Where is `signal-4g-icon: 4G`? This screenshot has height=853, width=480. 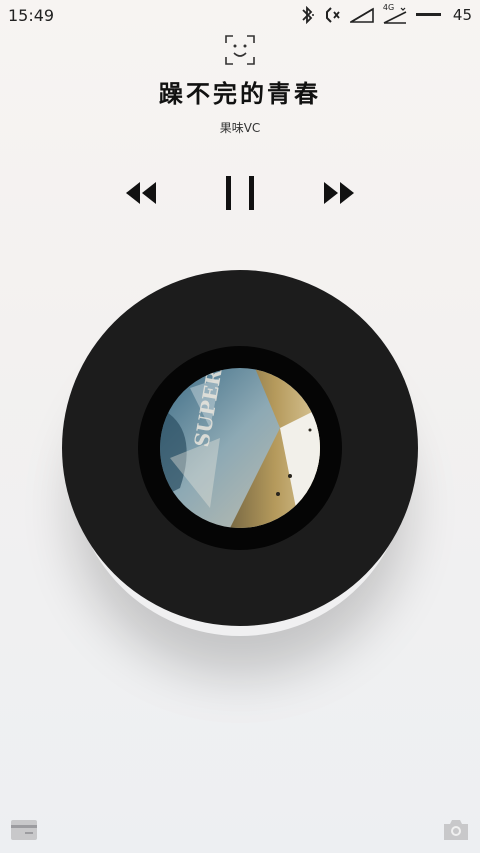 signal-4g-icon: 4G is located at coordinates (395, 13).